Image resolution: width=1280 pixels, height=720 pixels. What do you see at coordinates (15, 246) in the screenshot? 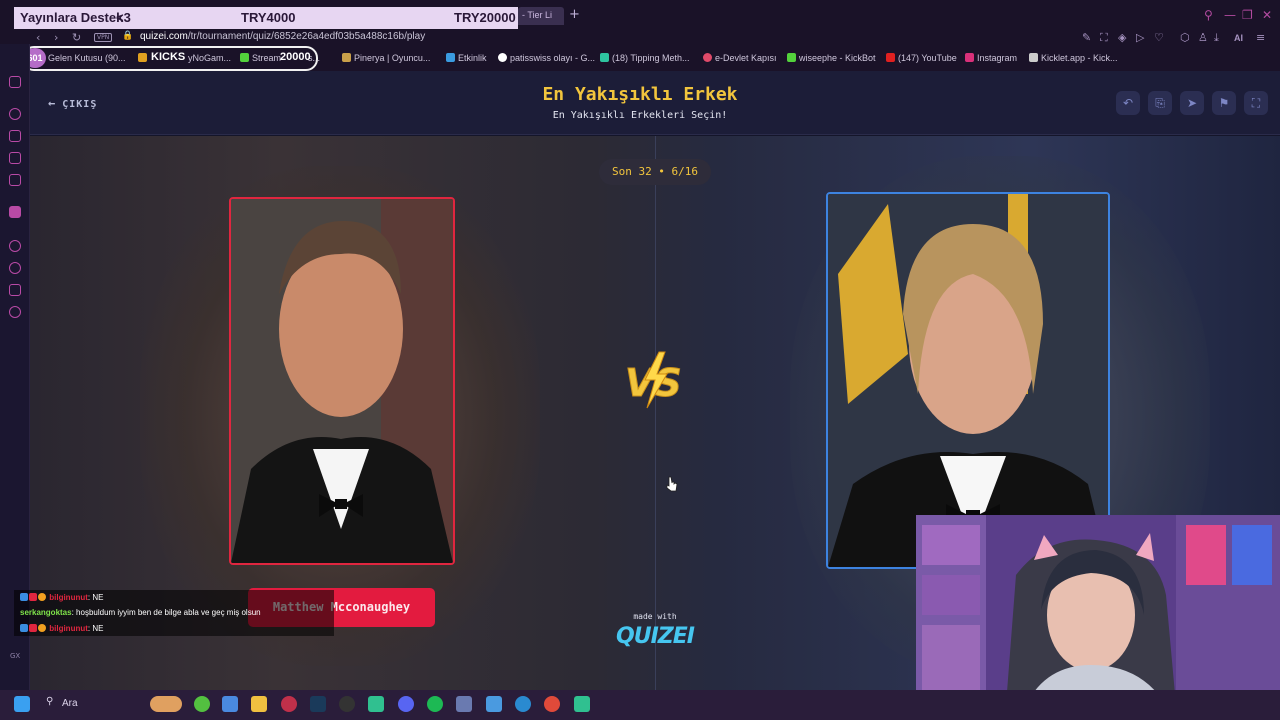
I see `player-icon` at bounding box center [15, 246].